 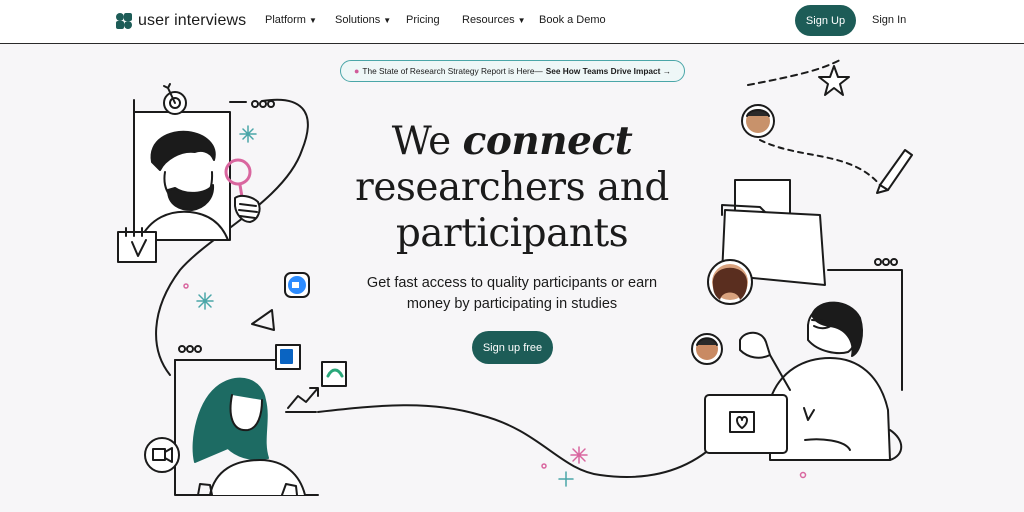 I want to click on dashed-path, so click(x=820, y=162).